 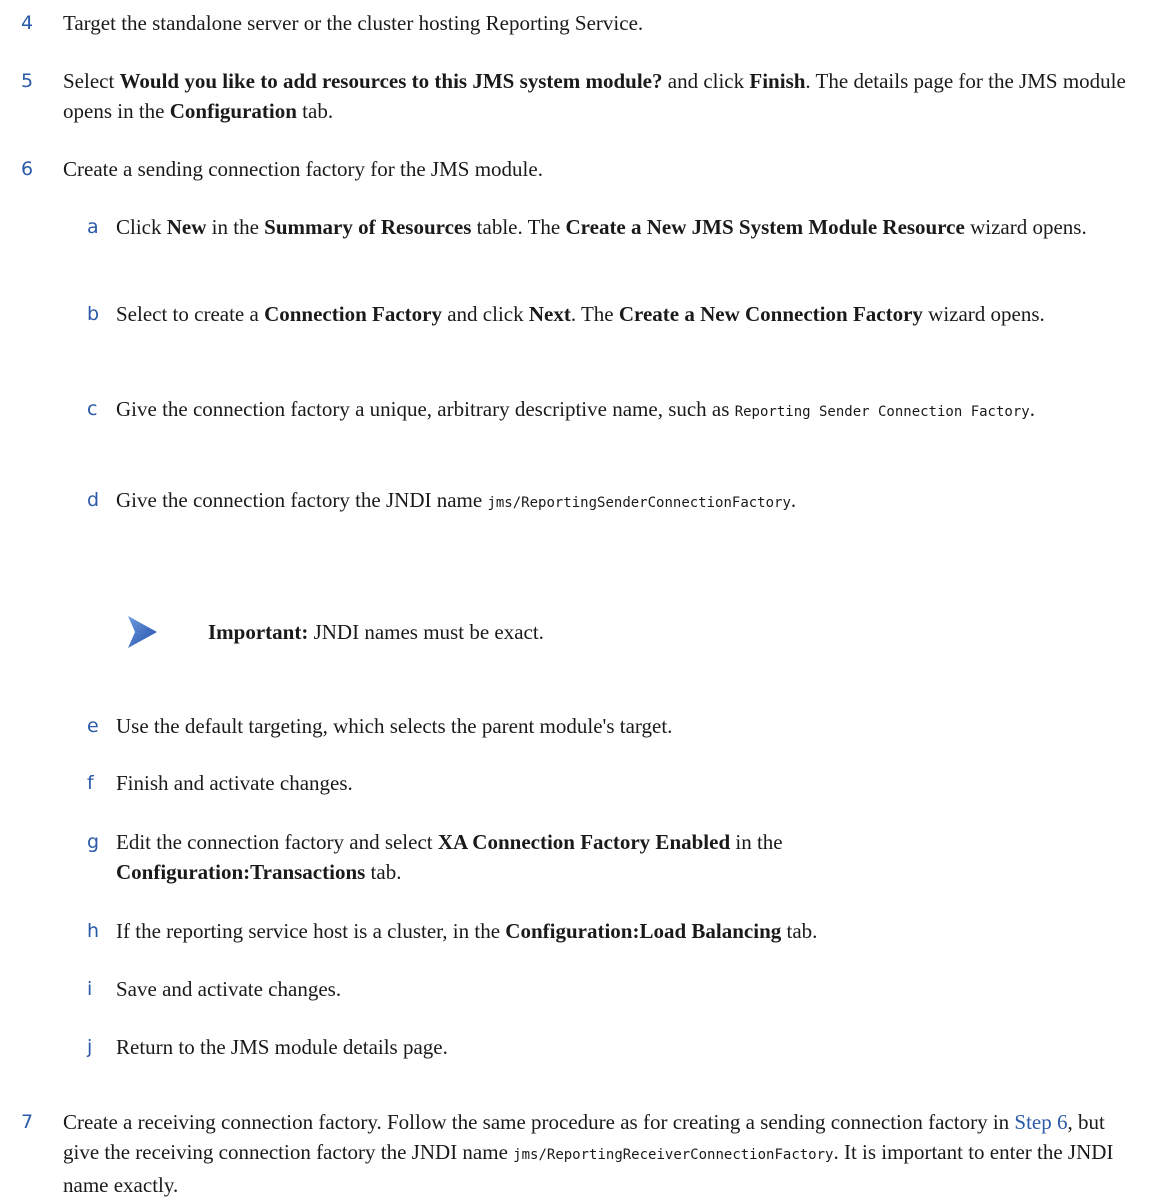 What do you see at coordinates (90, 1047) in the screenshot?
I see `substep-letter: j` at bounding box center [90, 1047].